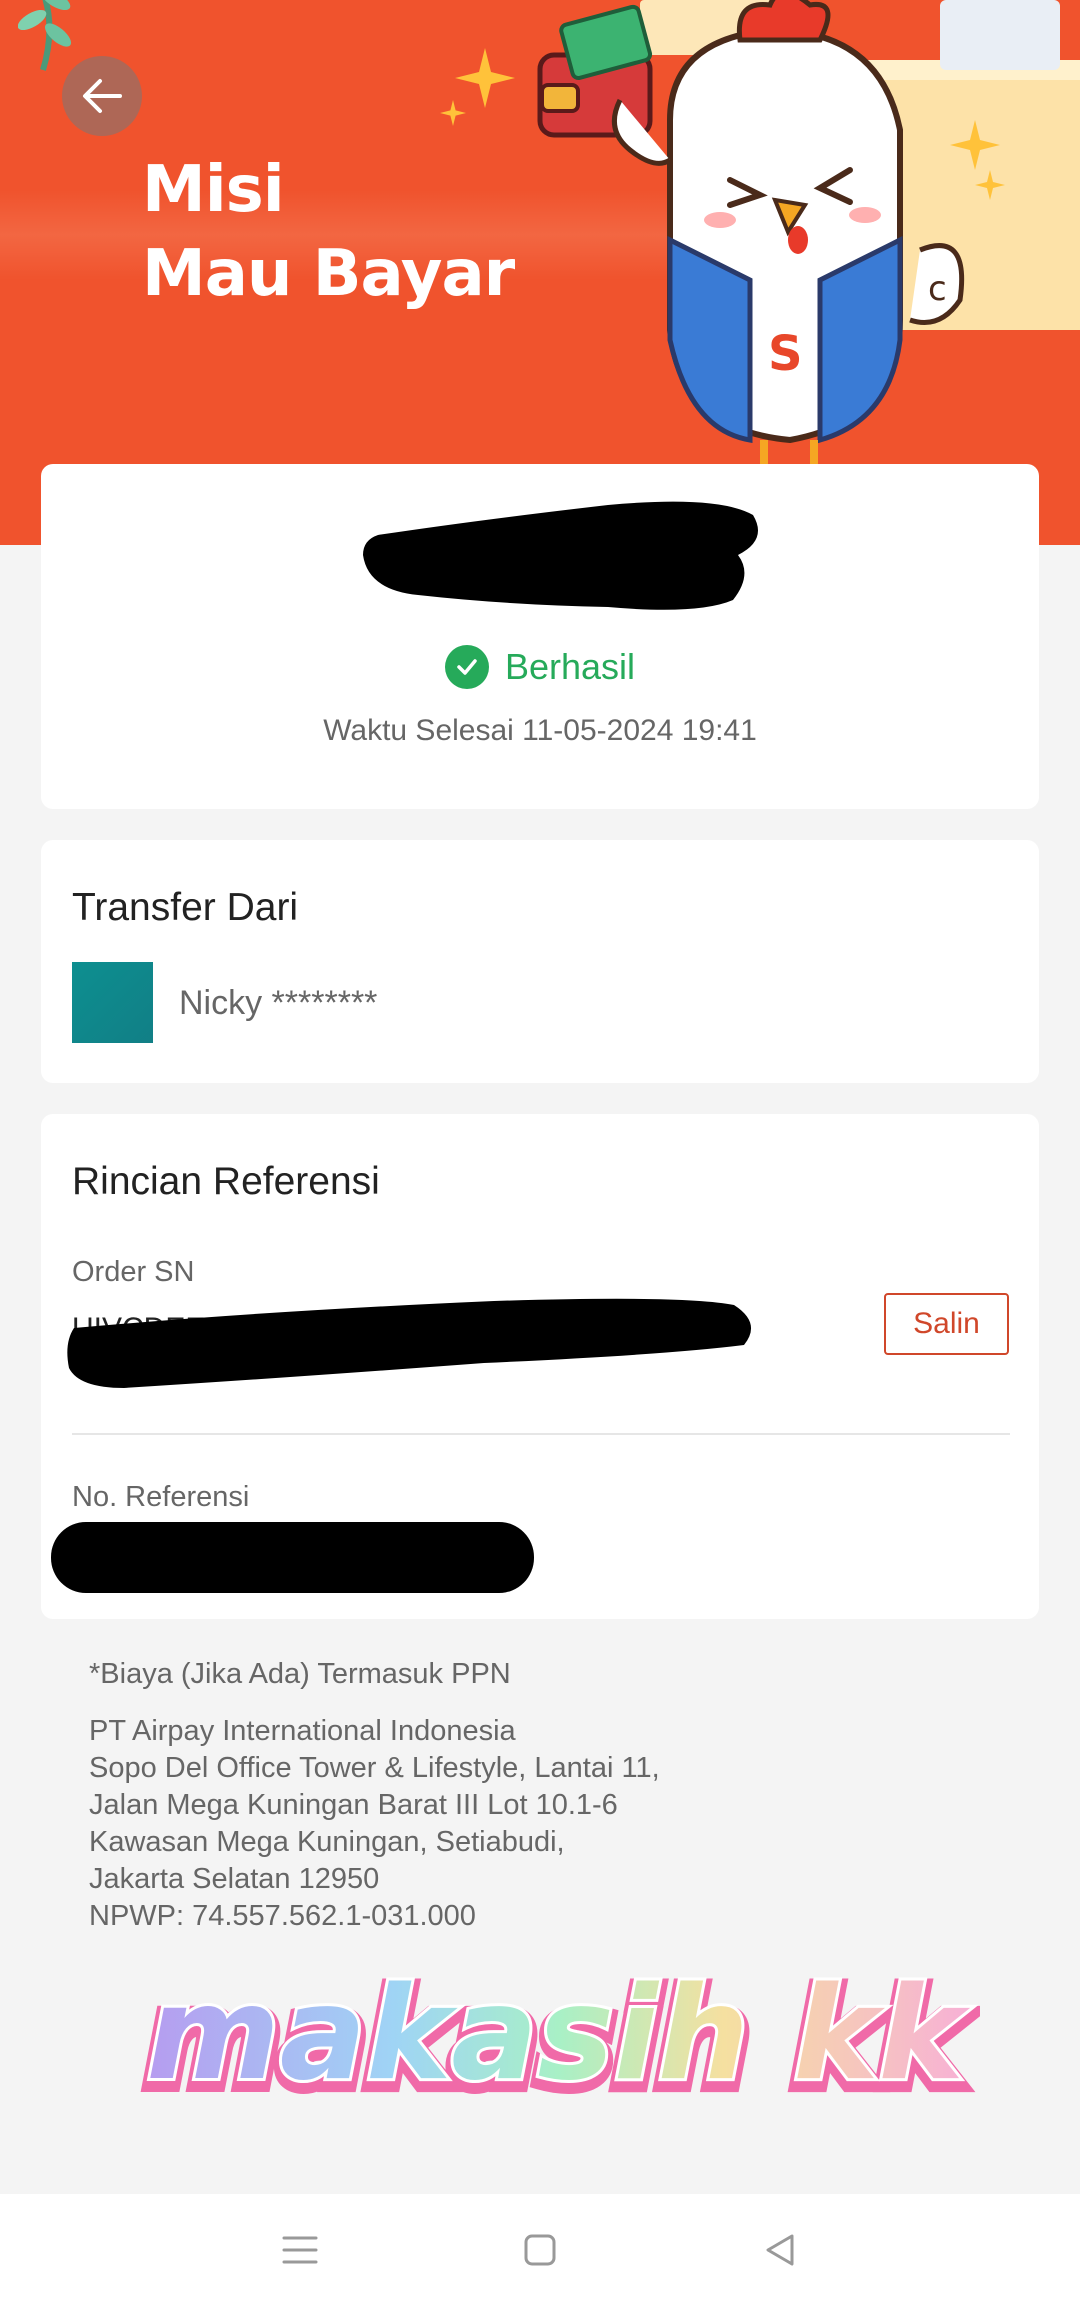  Describe the element at coordinates (409, 1343) in the screenshot. I see `redacted-order-sn` at that location.